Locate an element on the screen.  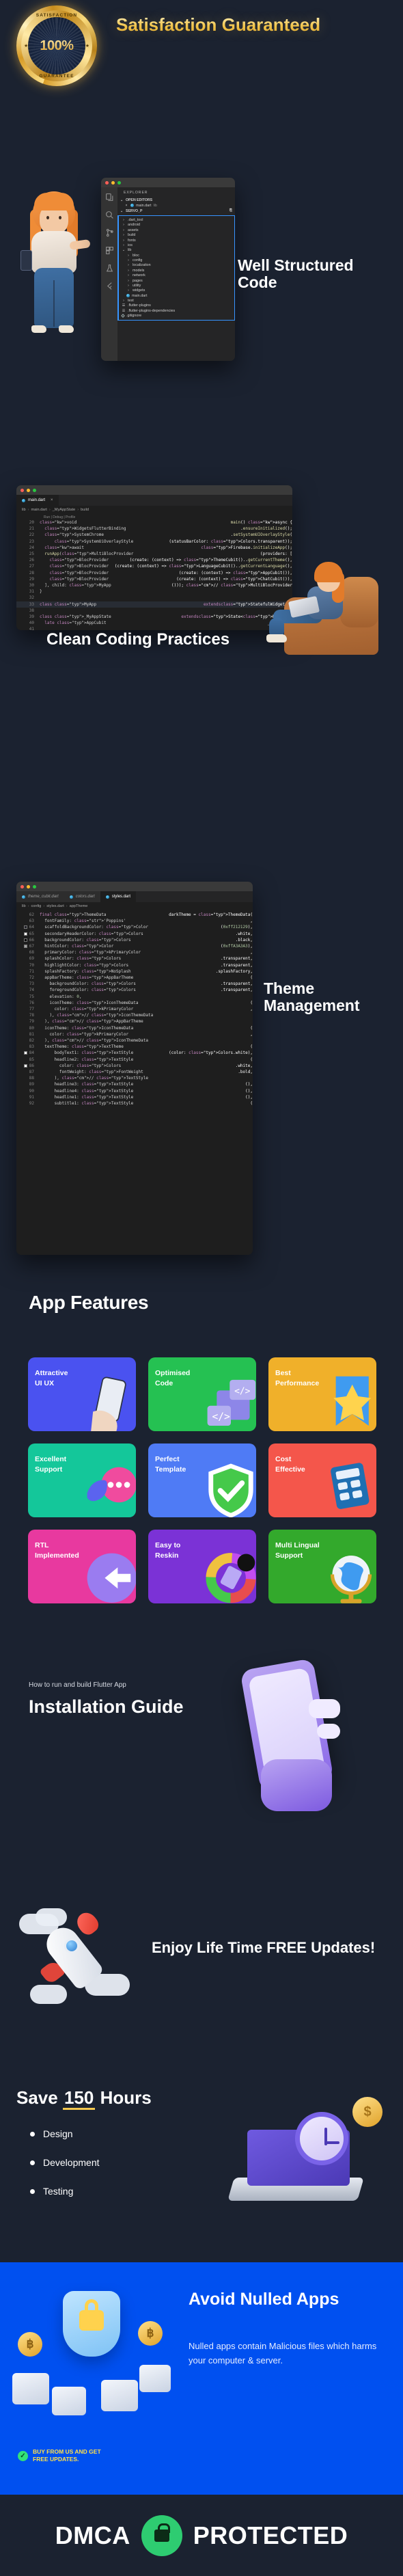
editor-tab: styles.dart is located at coordinates (118, 896).